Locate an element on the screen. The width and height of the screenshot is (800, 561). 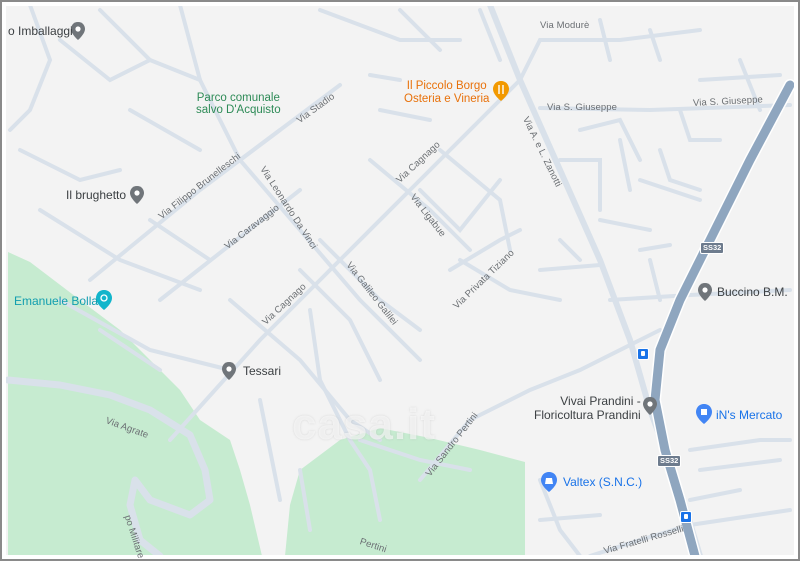
restaurant-label-line1: Il Piccolo Borgo is located at coordinates (446, 86).